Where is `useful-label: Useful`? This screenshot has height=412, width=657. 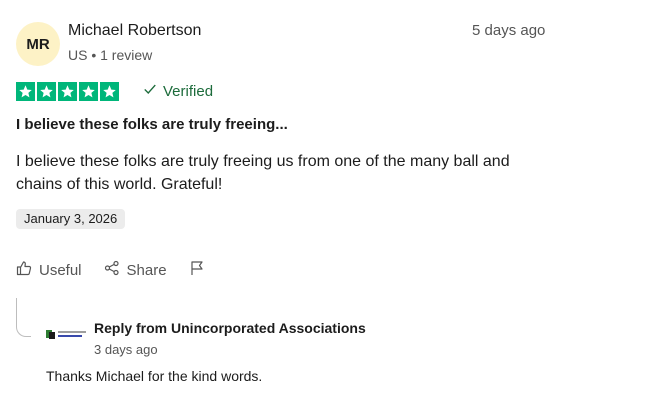 useful-label: Useful is located at coordinates (60, 270).